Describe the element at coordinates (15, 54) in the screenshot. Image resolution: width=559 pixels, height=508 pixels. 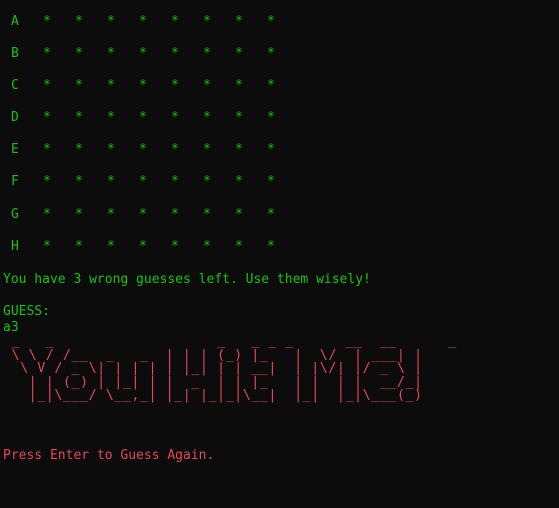
I see `row-label: B` at that location.